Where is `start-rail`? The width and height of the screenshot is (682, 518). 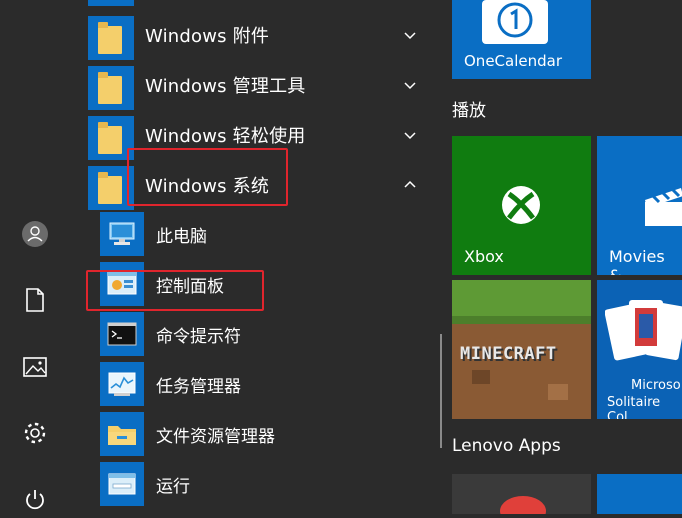 start-rail is located at coordinates (35, 255).